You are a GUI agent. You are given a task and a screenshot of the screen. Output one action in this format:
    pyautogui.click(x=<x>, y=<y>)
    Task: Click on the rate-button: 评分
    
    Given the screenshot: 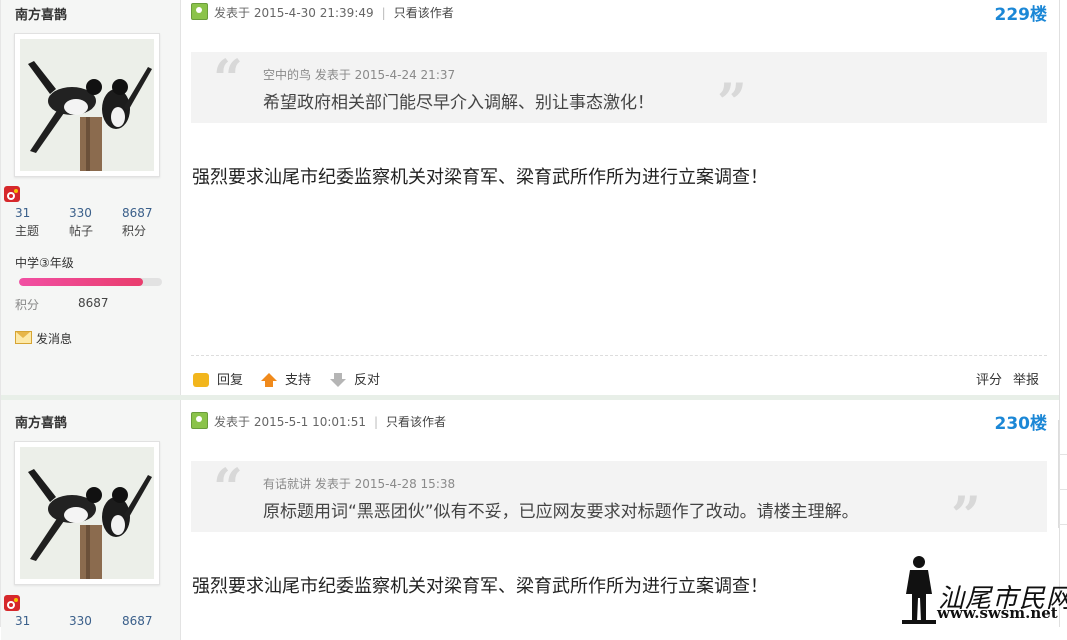 What is the action you would take?
    pyautogui.click(x=989, y=378)
    